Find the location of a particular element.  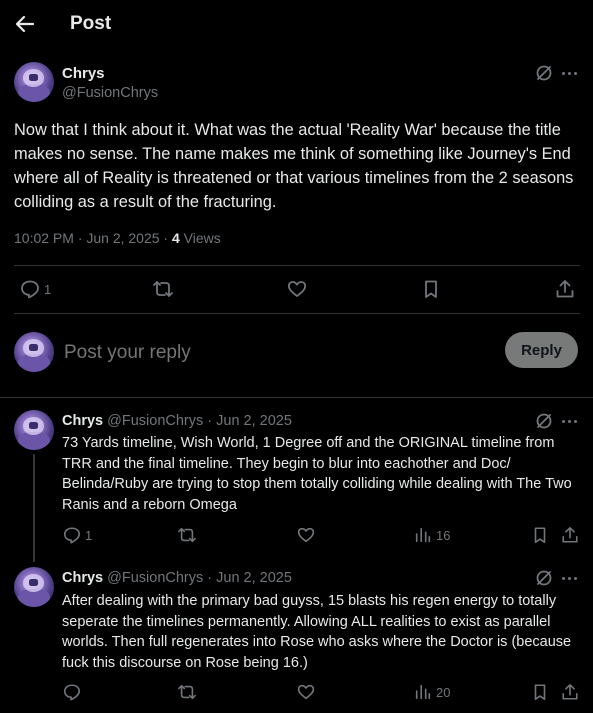

post-meta: 10:02 PM · Jun 2, 2025 · 4 Views is located at coordinates (117, 238).